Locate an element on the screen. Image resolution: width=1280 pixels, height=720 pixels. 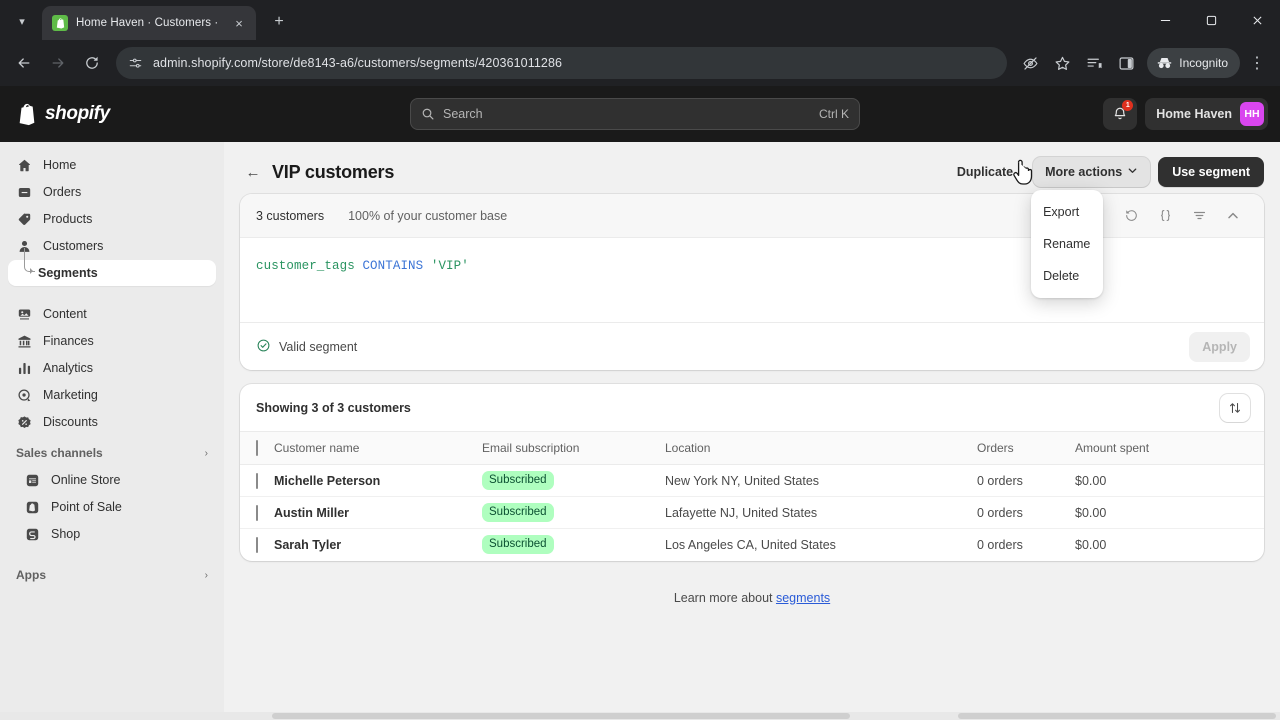
reading-list-icon is located at coordinates (1094, 63).